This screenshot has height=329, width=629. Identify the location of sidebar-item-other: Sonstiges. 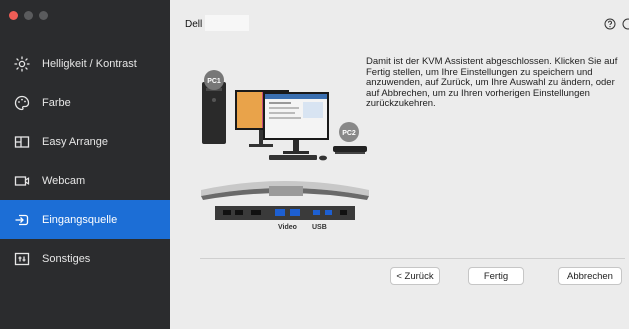
(85, 258).